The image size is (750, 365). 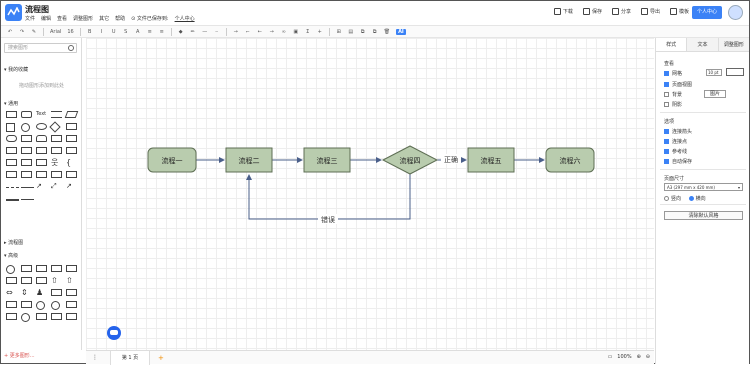 I want to click on link-icon: ∞, so click(x=284, y=32).